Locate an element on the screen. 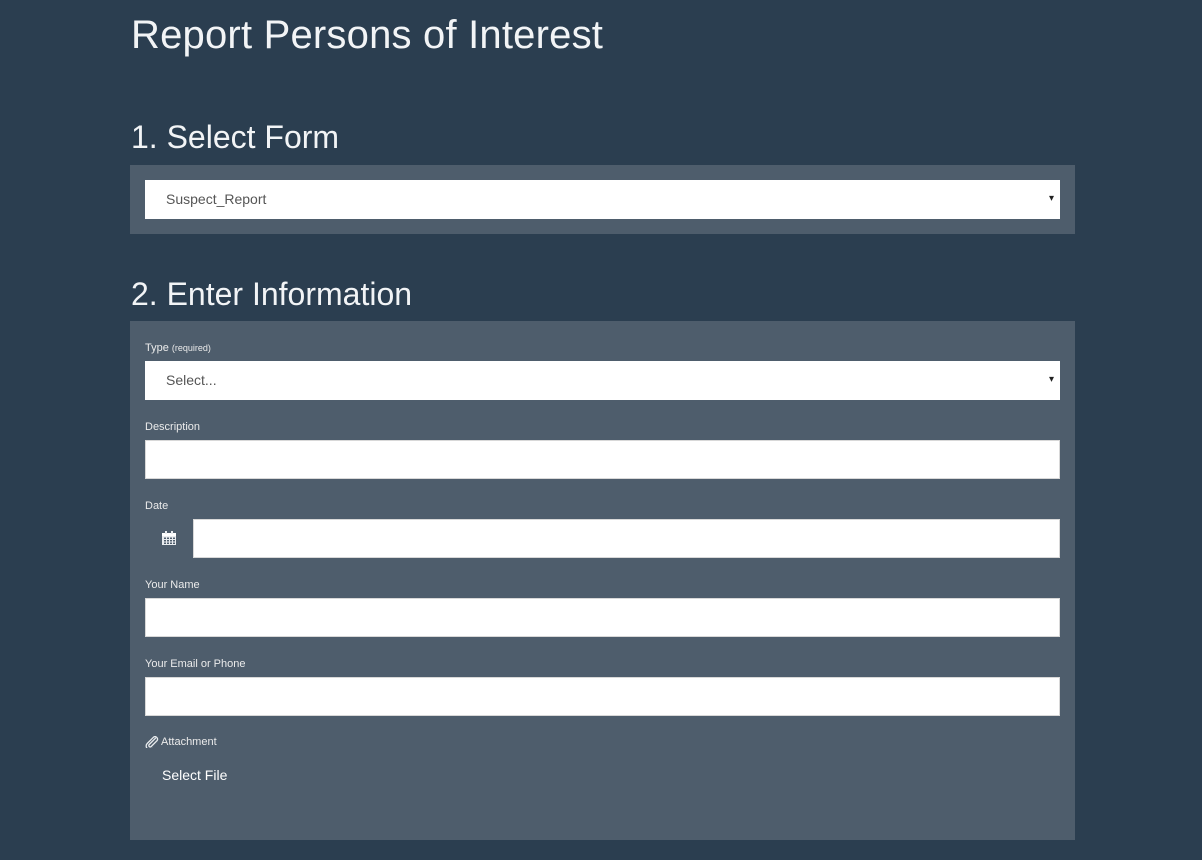 Image resolution: width=1202 pixels, height=860 pixels. attachment-label: Attachment is located at coordinates (181, 742).